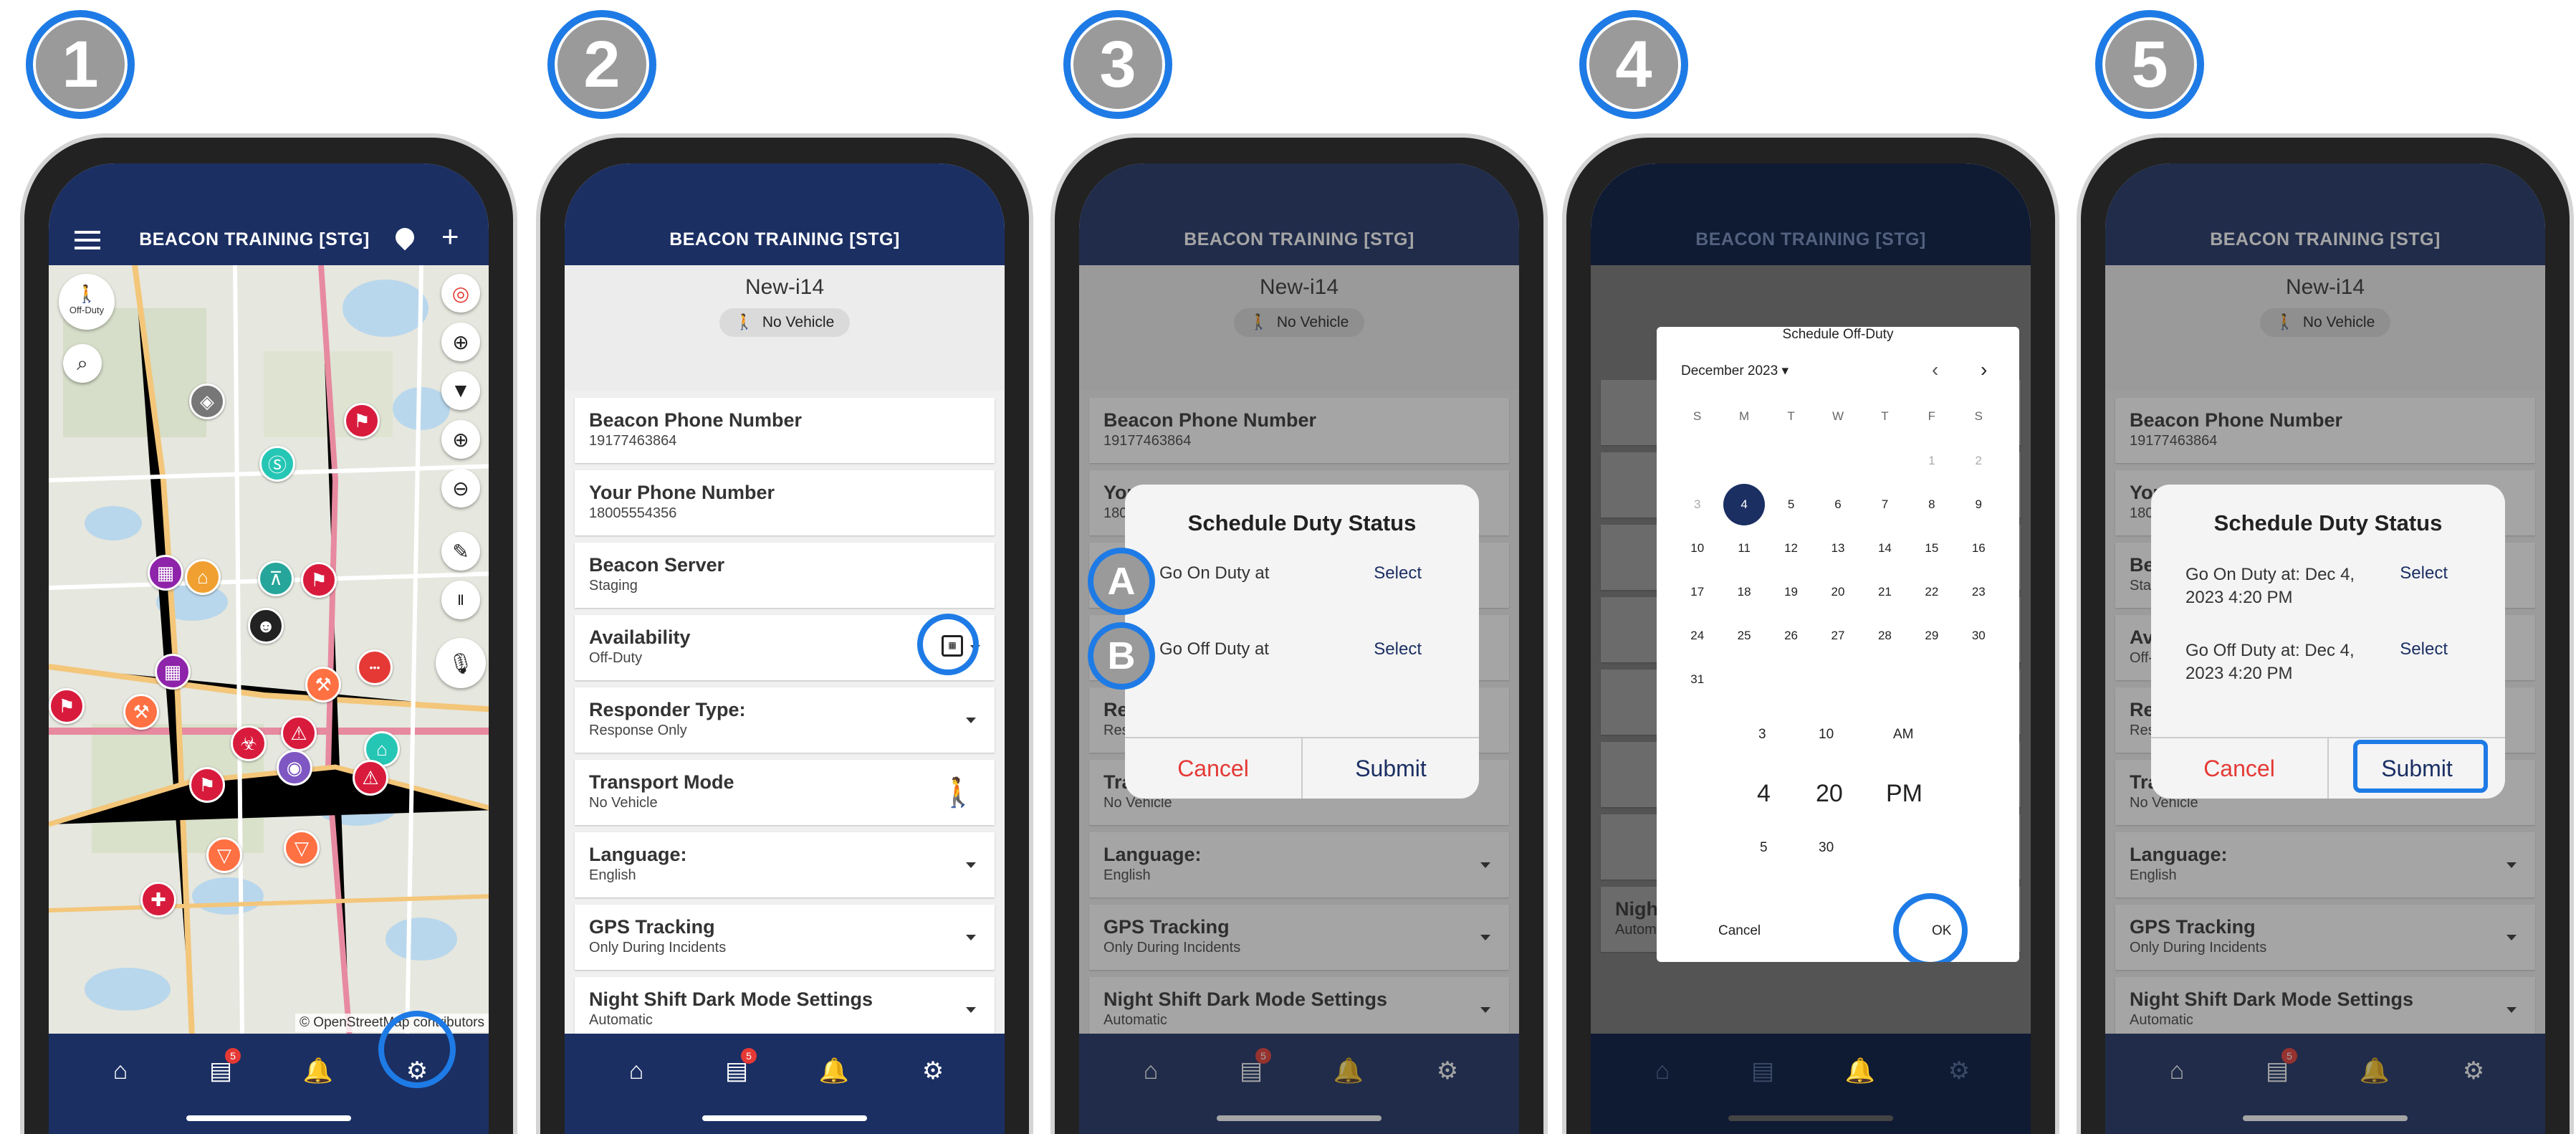  What do you see at coordinates (1978, 592) in the screenshot?
I see `day-cell: 23` at bounding box center [1978, 592].